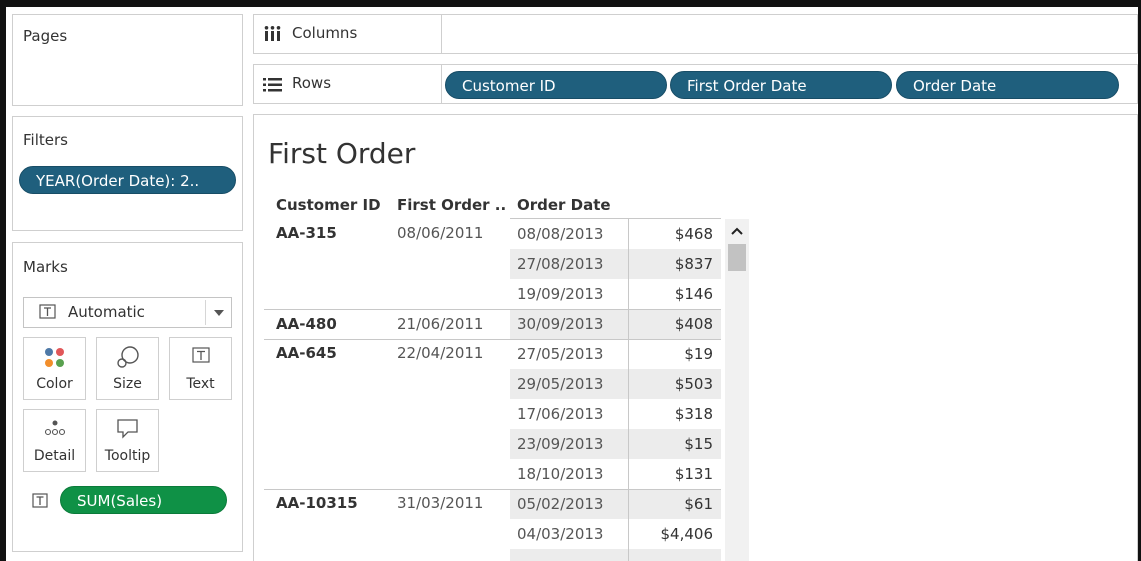 The width and height of the screenshot is (1141, 561). What do you see at coordinates (628, 389) in the screenshot?
I see `order-date-divider` at bounding box center [628, 389].